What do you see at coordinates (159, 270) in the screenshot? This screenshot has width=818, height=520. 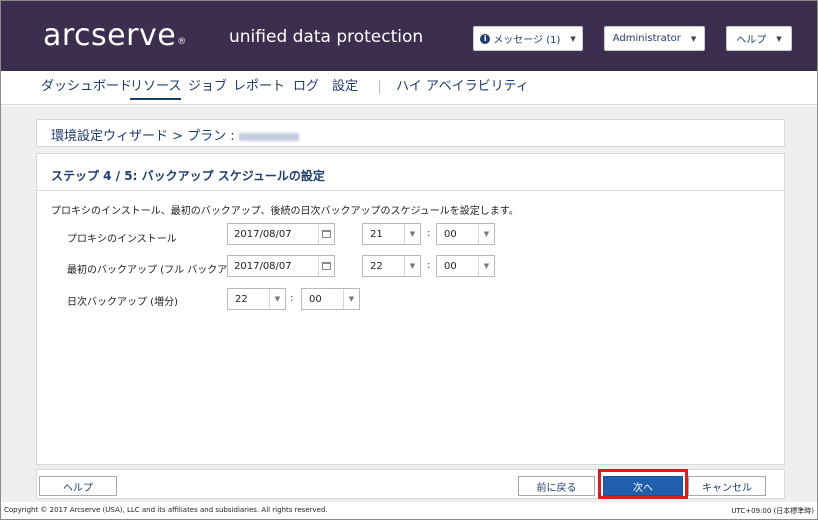 I see `first-backup-label: 最初のバックアップ (フル バックアップ)` at bounding box center [159, 270].